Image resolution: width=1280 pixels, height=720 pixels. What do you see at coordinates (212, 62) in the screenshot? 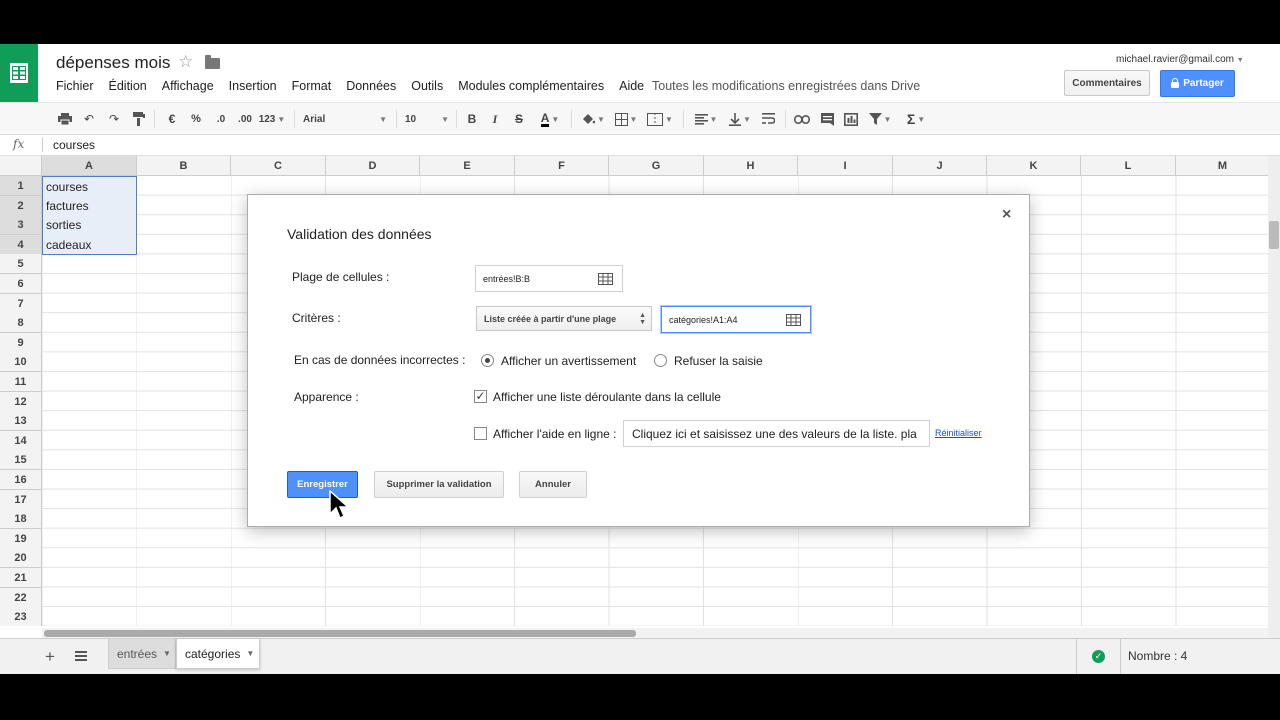
I see `folder-icon` at bounding box center [212, 62].